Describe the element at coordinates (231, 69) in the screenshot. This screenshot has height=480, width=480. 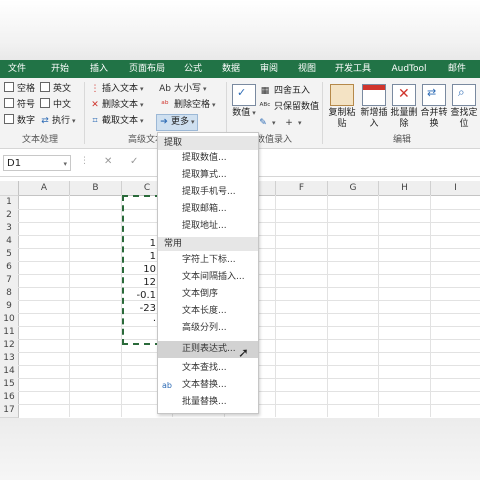
I see `tab-data: 数据` at that location.